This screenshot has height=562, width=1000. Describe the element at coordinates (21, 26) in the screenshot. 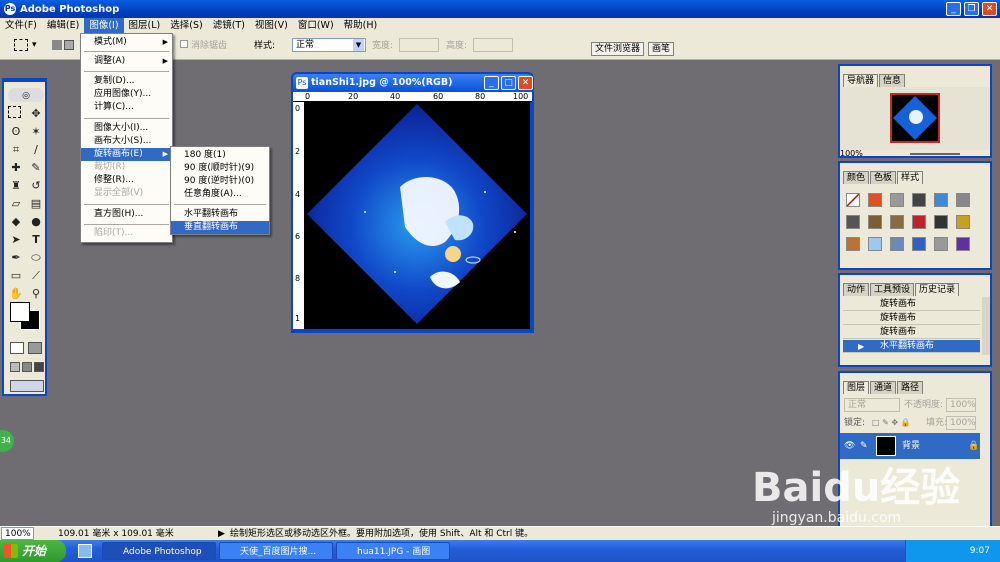

I see `menu-file: 文件(F)` at that location.